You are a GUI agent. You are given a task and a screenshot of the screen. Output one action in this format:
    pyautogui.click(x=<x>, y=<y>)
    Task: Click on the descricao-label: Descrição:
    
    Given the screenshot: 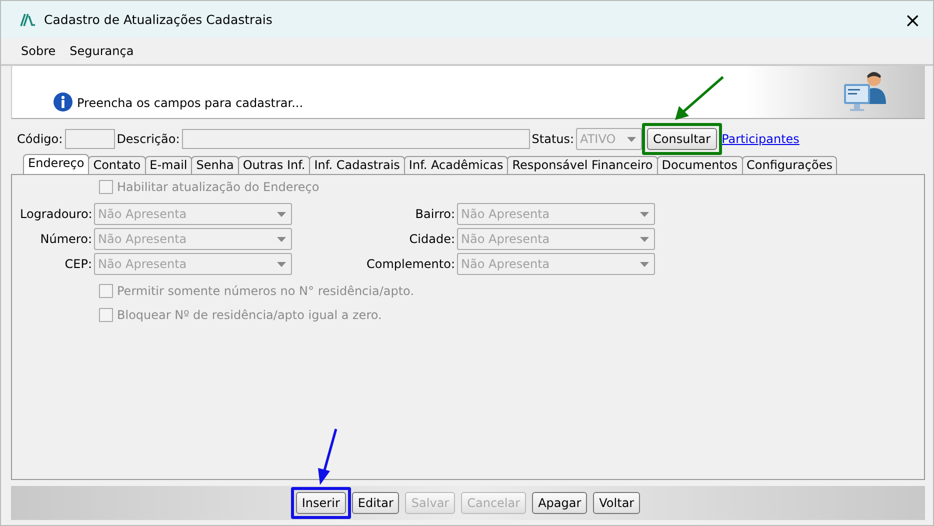 What is the action you would take?
    pyautogui.click(x=148, y=139)
    